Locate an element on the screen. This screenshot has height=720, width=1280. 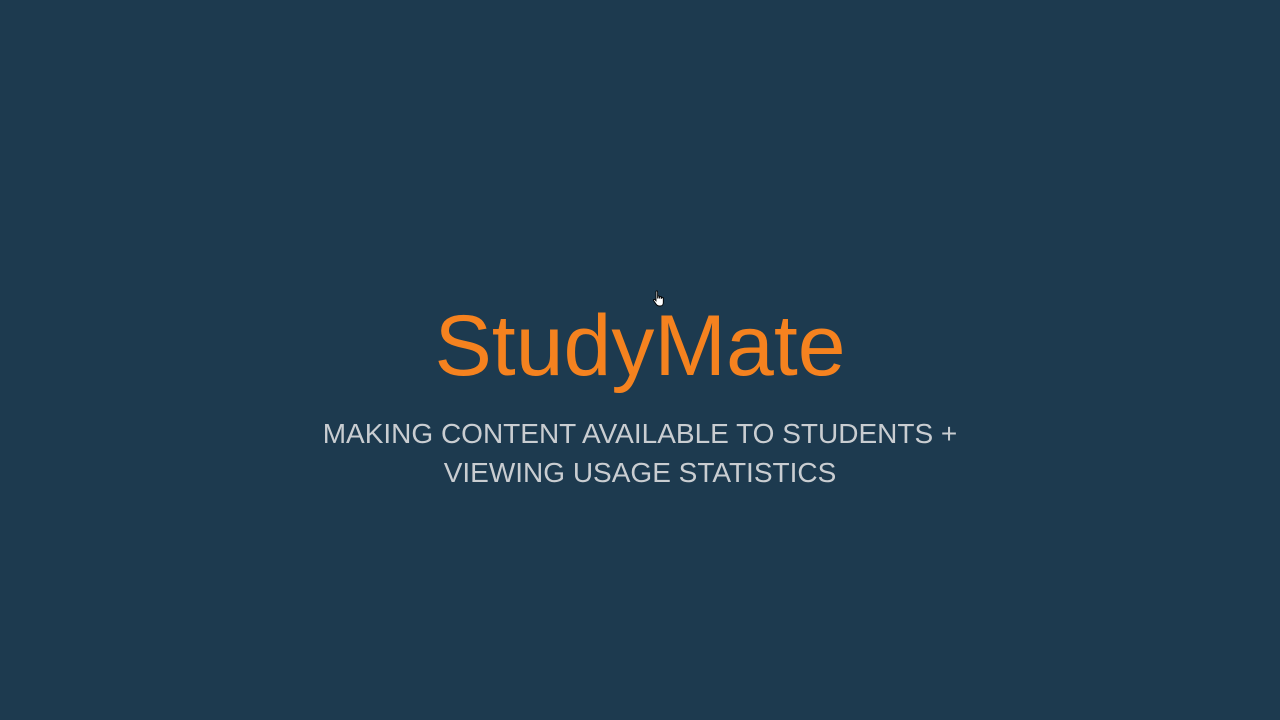
hand-pointer-icon is located at coordinates (658, 298).